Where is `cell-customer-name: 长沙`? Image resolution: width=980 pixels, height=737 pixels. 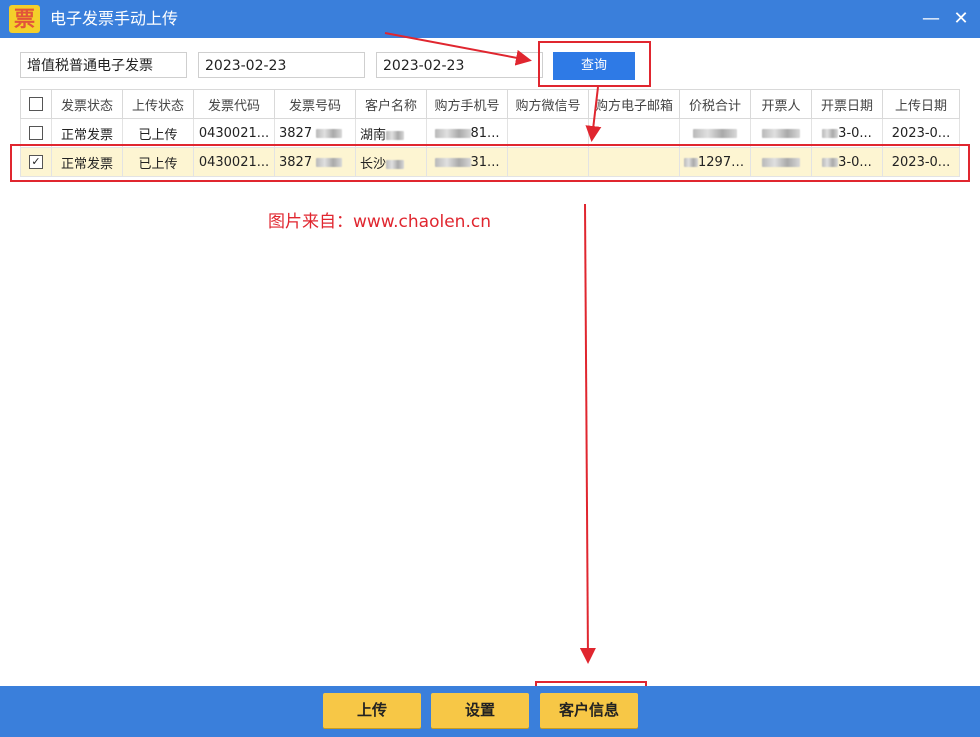
cell-customer-name: 长沙 is located at coordinates (391, 162).